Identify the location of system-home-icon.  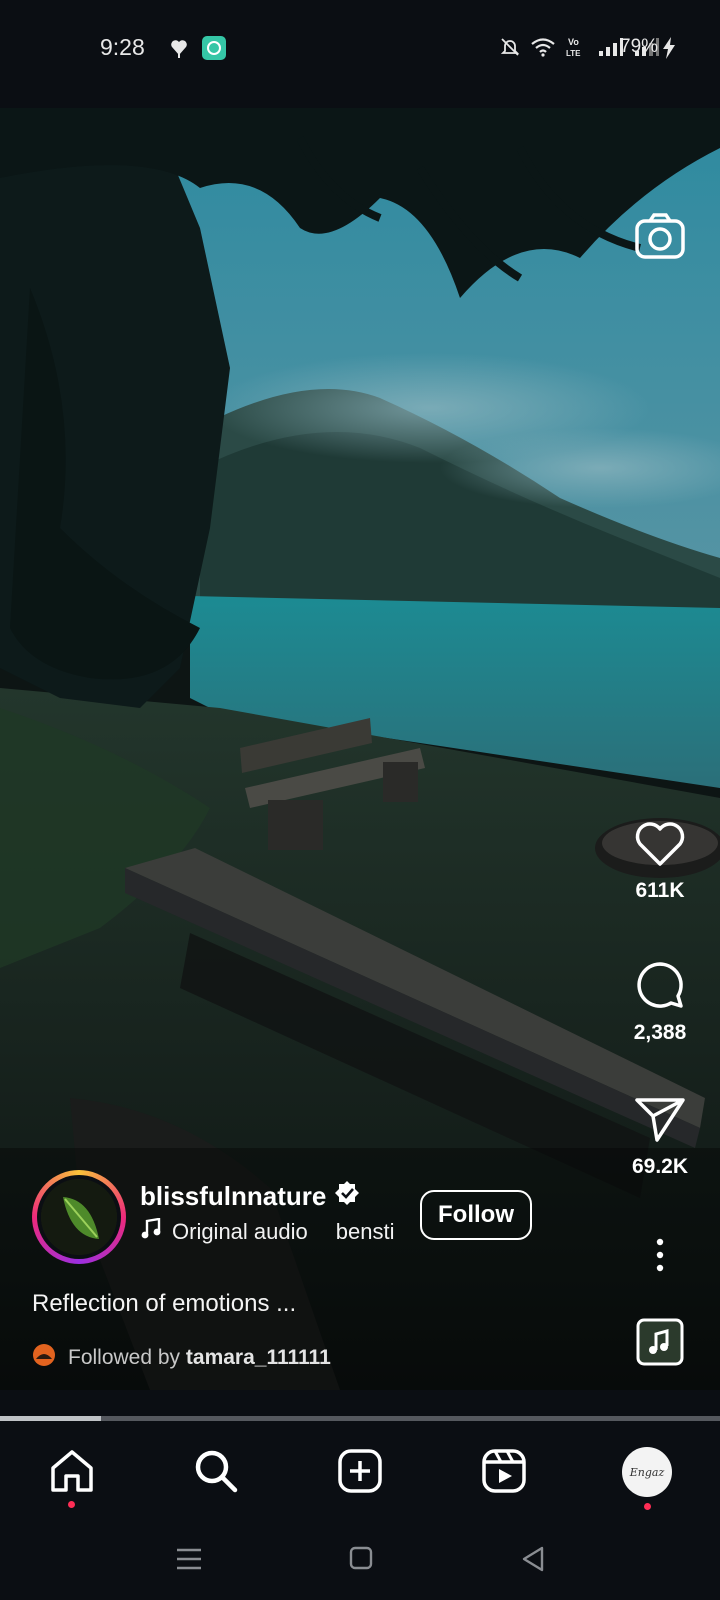
(361, 1560).